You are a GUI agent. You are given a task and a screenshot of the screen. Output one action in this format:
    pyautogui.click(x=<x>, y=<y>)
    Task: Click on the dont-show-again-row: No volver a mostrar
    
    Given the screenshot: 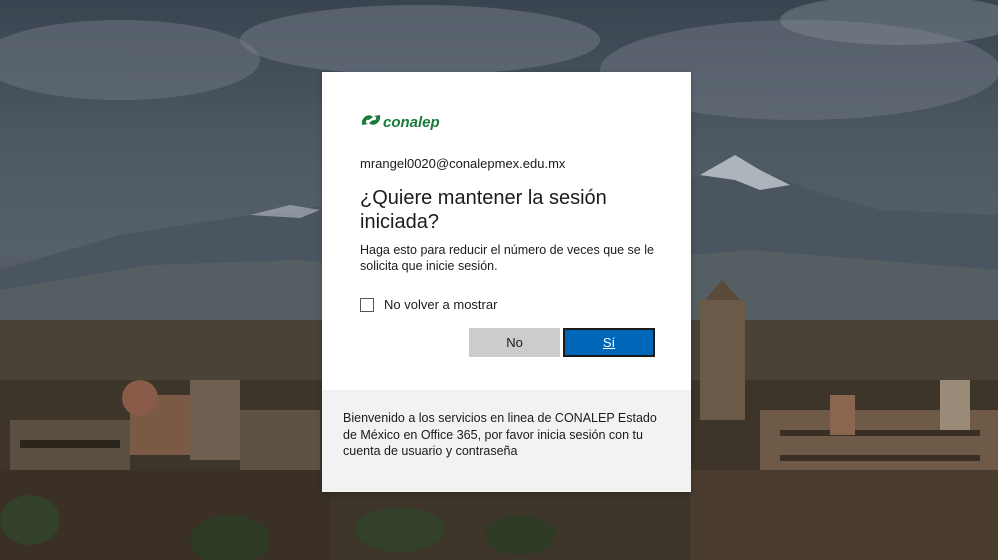 What is the action you would take?
    pyautogui.click(x=507, y=304)
    